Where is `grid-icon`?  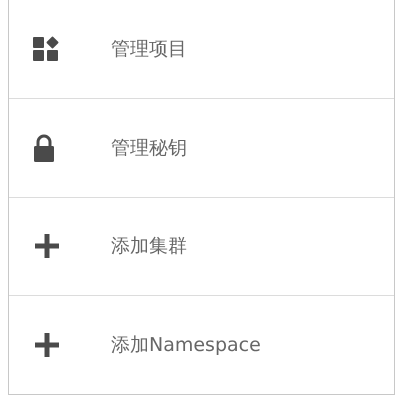 grid-icon is located at coordinates (46, 49).